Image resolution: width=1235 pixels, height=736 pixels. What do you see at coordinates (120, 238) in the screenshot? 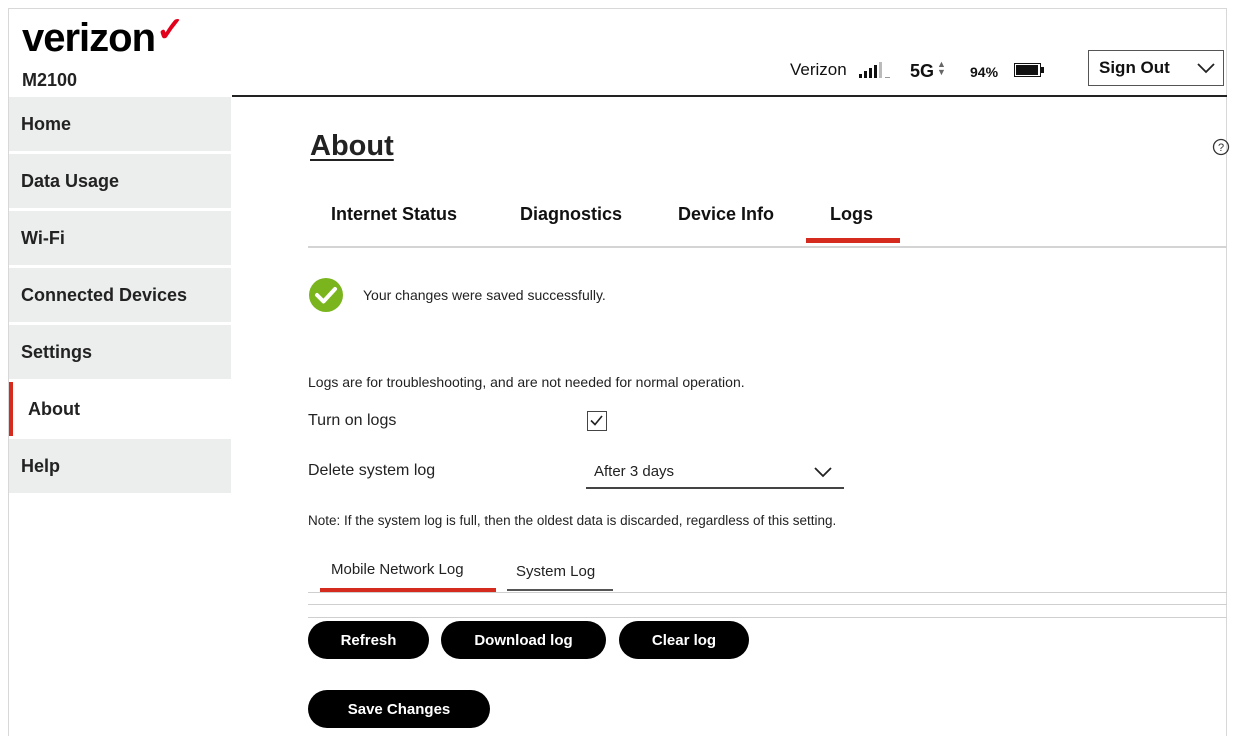
I see `sidebar-item-wifi: Wi-Fi` at bounding box center [120, 238].